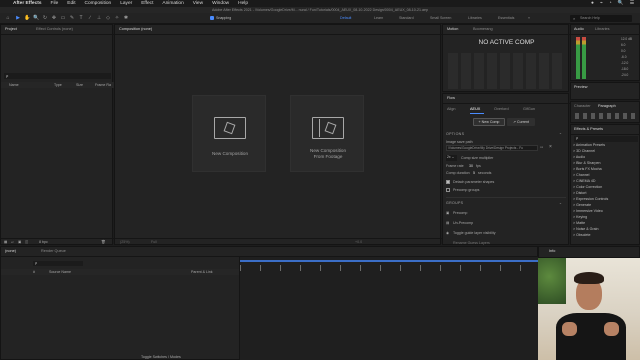 Image resolution: width=640 pixels, height=360 pixels. I want to click on tab-flow: Flow, so click(451, 98).